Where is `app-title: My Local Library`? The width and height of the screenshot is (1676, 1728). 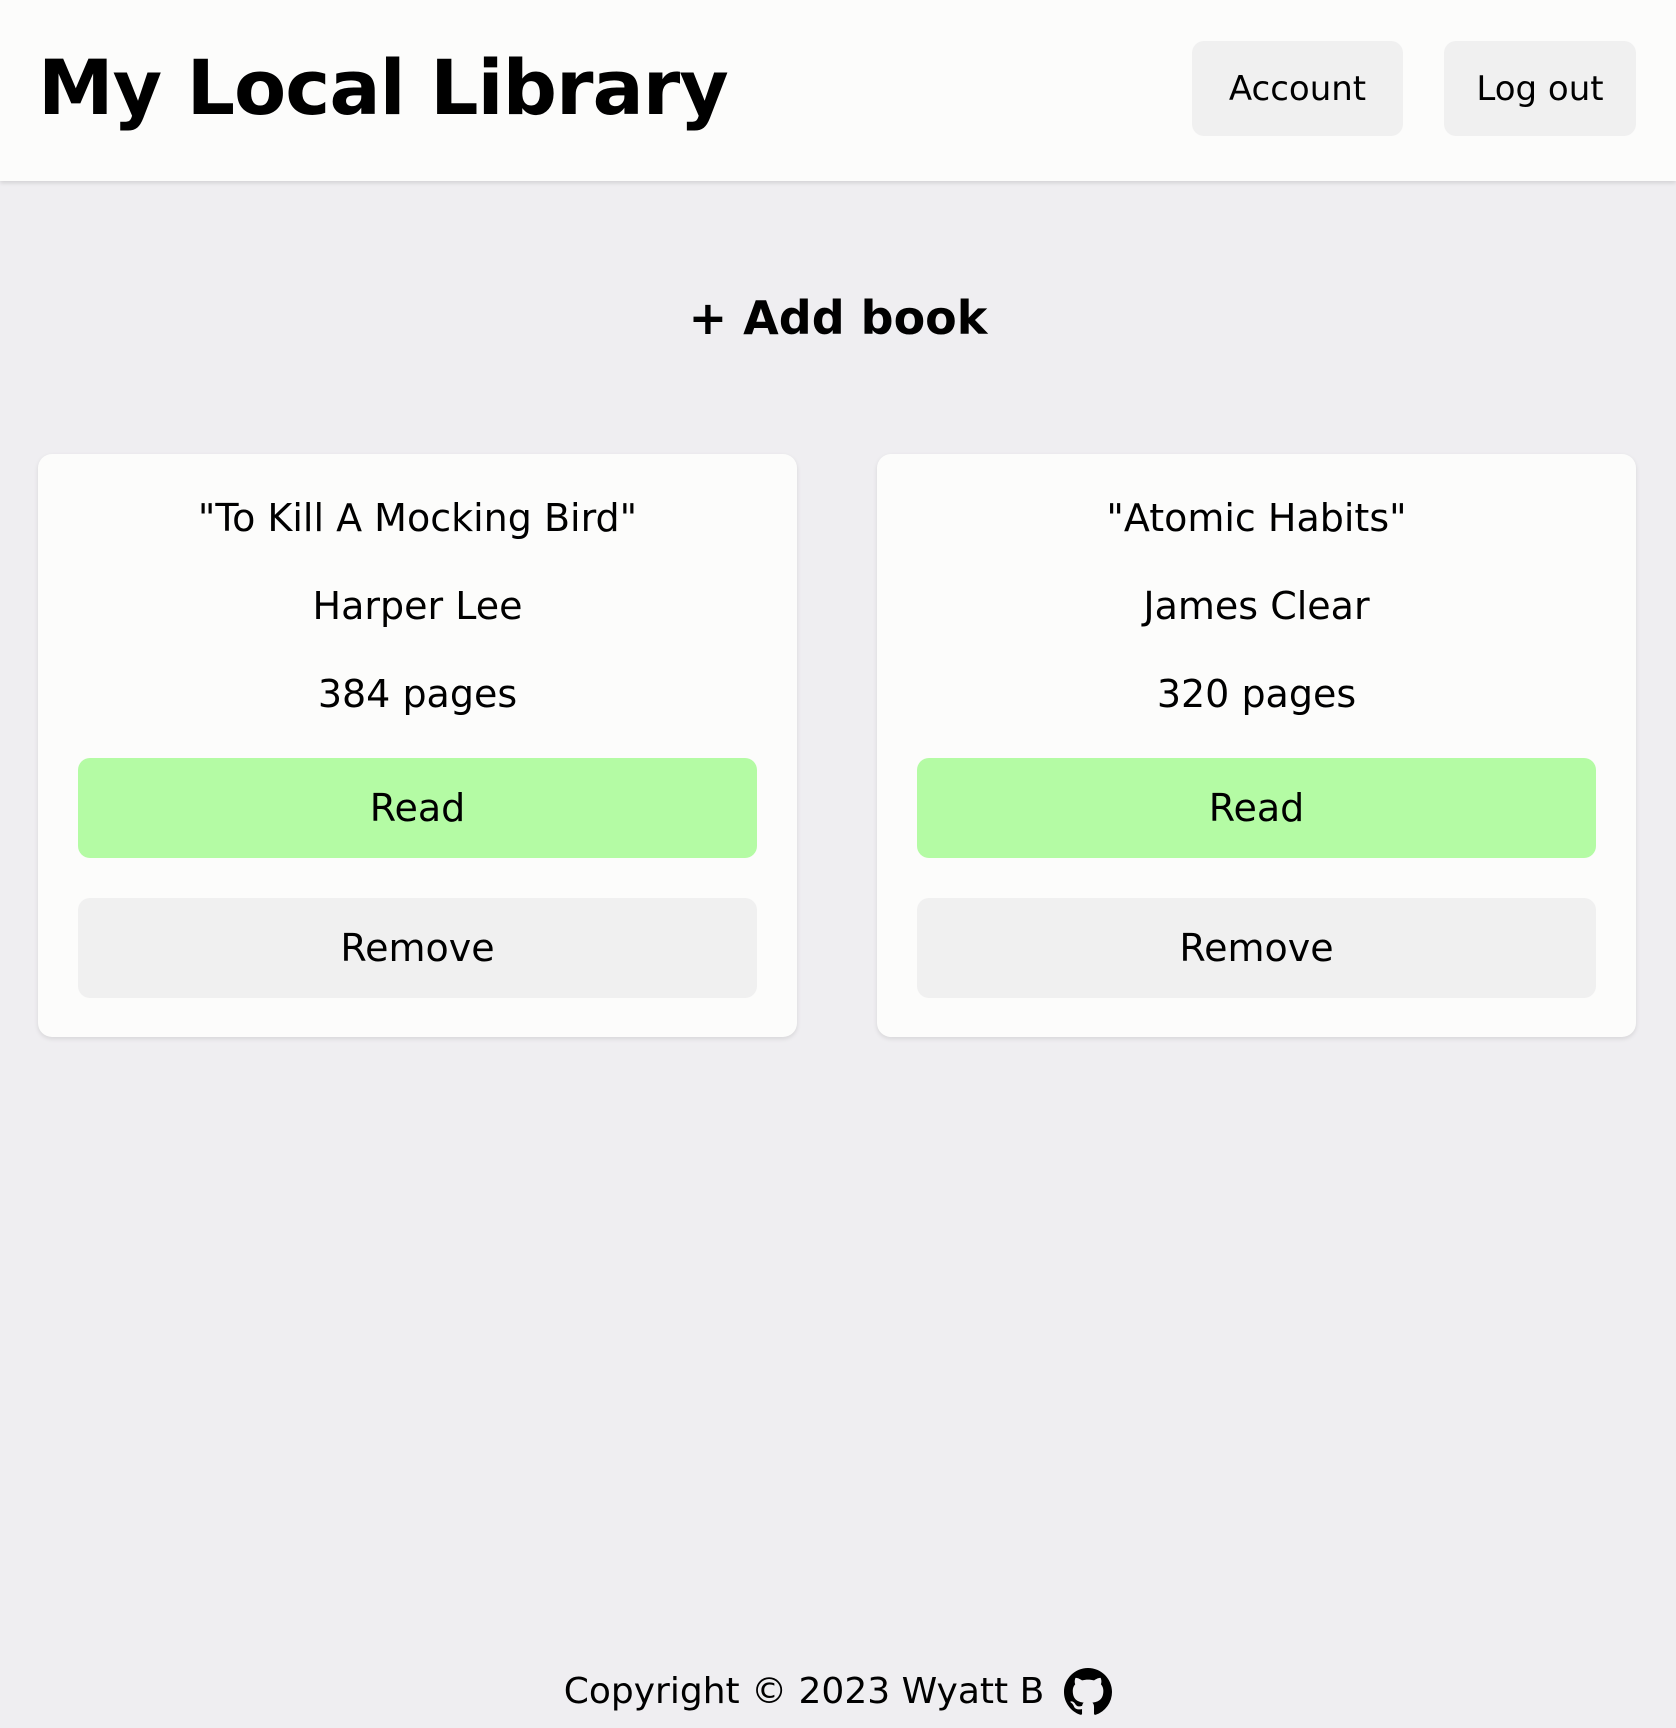
app-title: My Local Library is located at coordinates (383, 87).